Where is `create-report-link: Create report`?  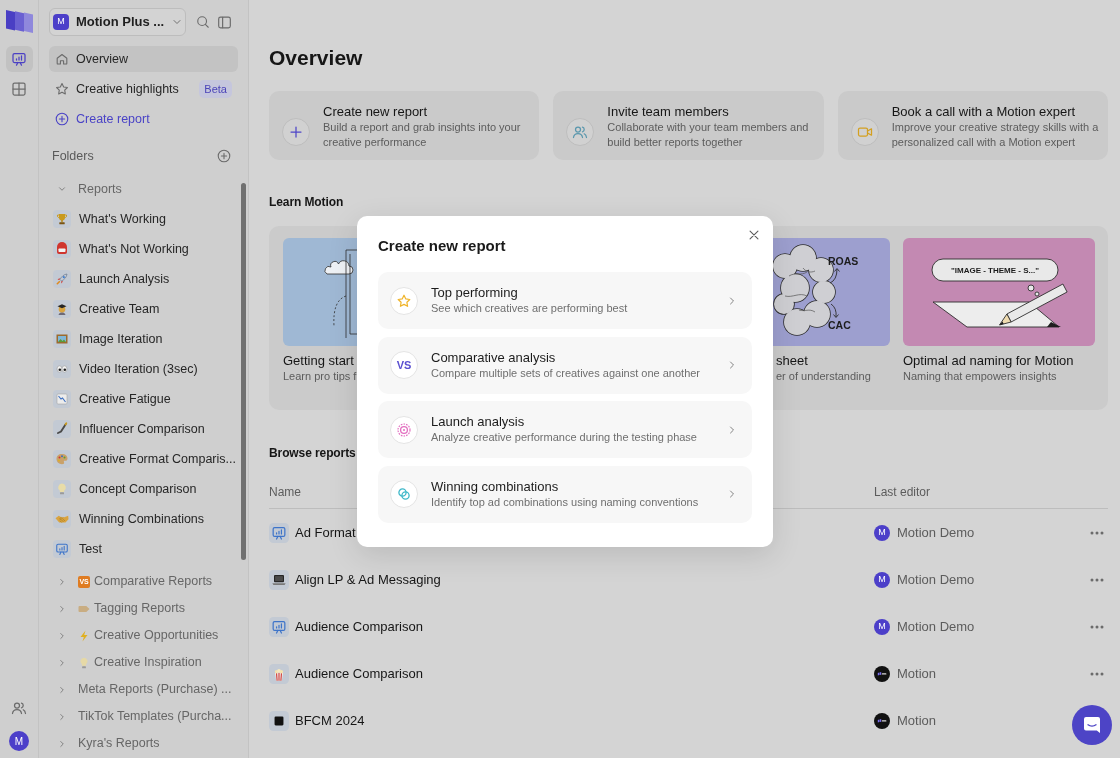 create-report-link: Create report is located at coordinates (143, 119).